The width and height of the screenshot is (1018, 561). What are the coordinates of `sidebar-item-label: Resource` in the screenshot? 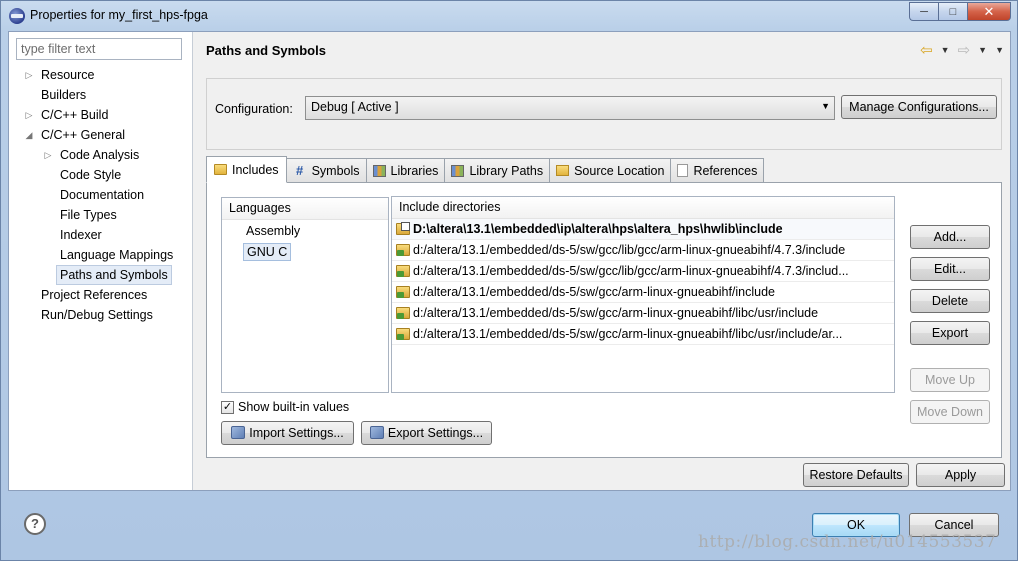 It's located at (68, 75).